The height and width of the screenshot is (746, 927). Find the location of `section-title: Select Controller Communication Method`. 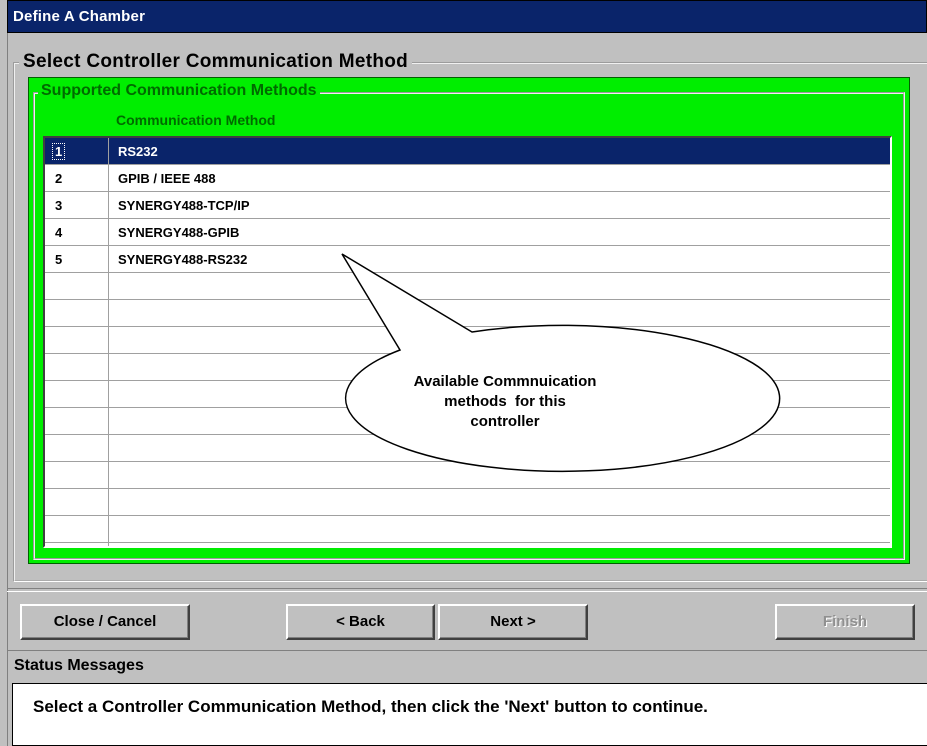

section-title: Select Controller Communication Method is located at coordinates (216, 62).